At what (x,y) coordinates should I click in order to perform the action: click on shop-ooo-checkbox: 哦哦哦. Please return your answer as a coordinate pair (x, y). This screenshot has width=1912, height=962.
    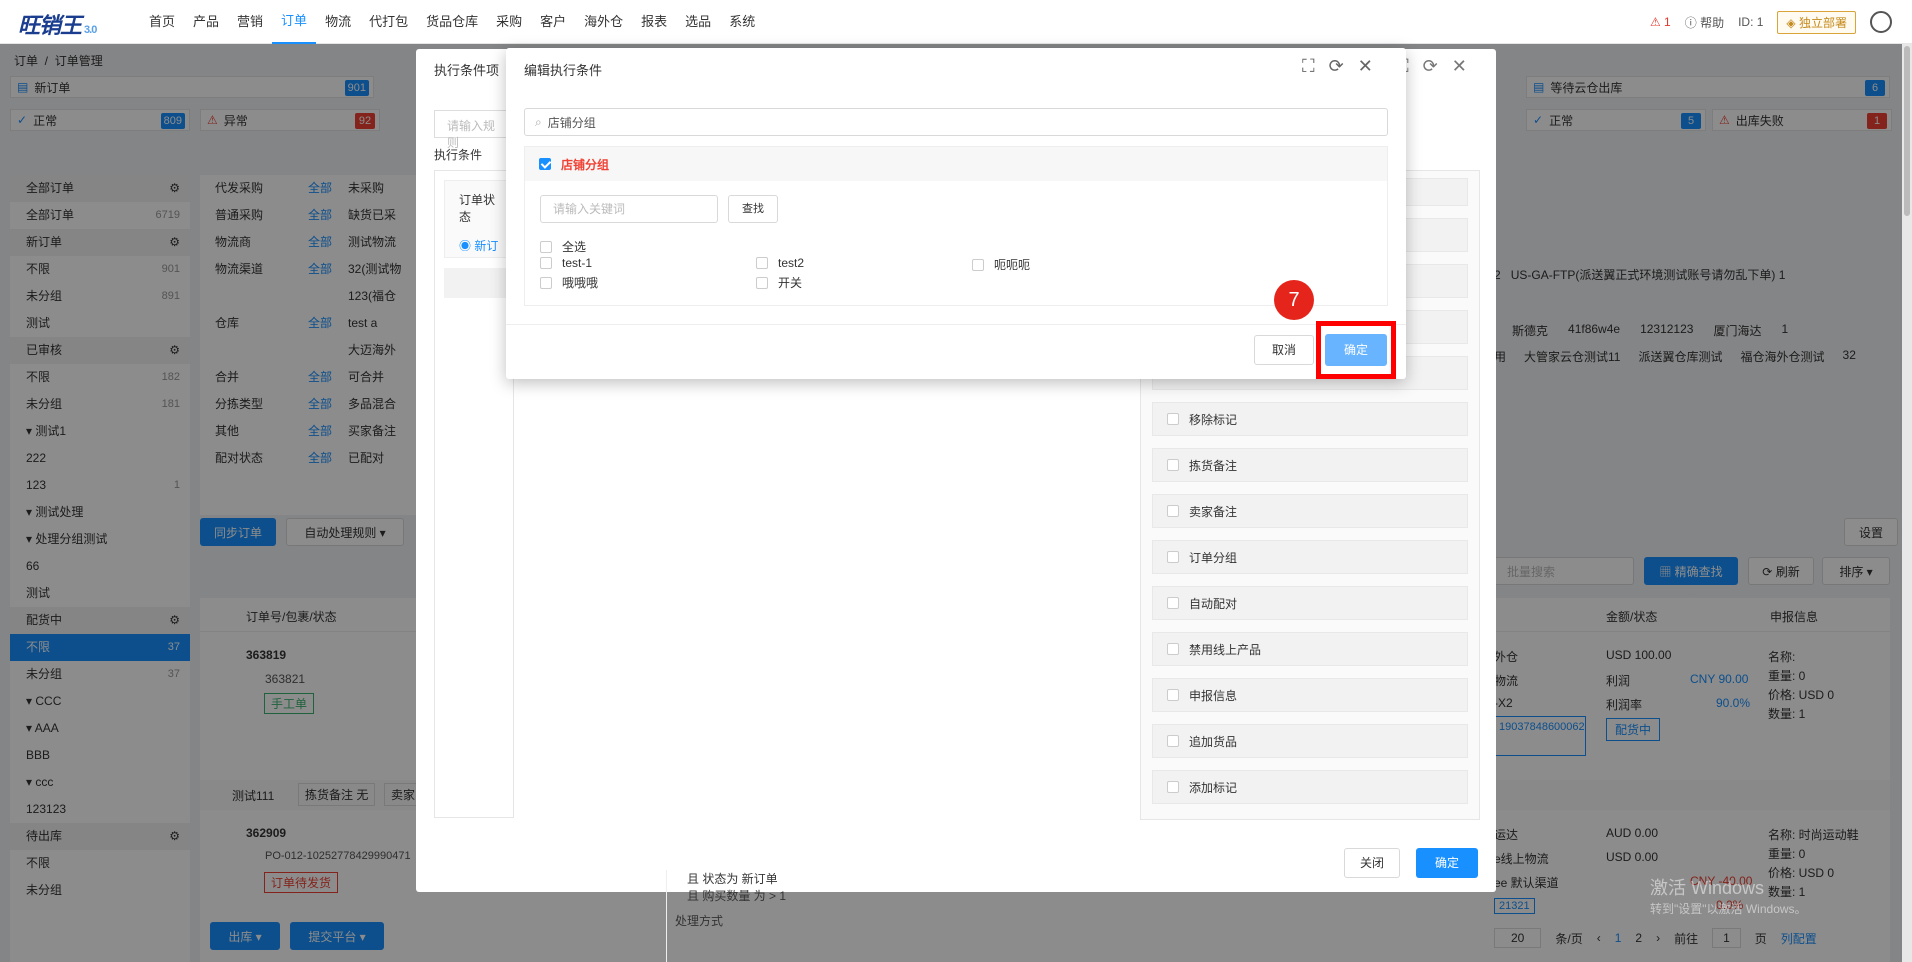
    Looking at the image, I should click on (569, 282).